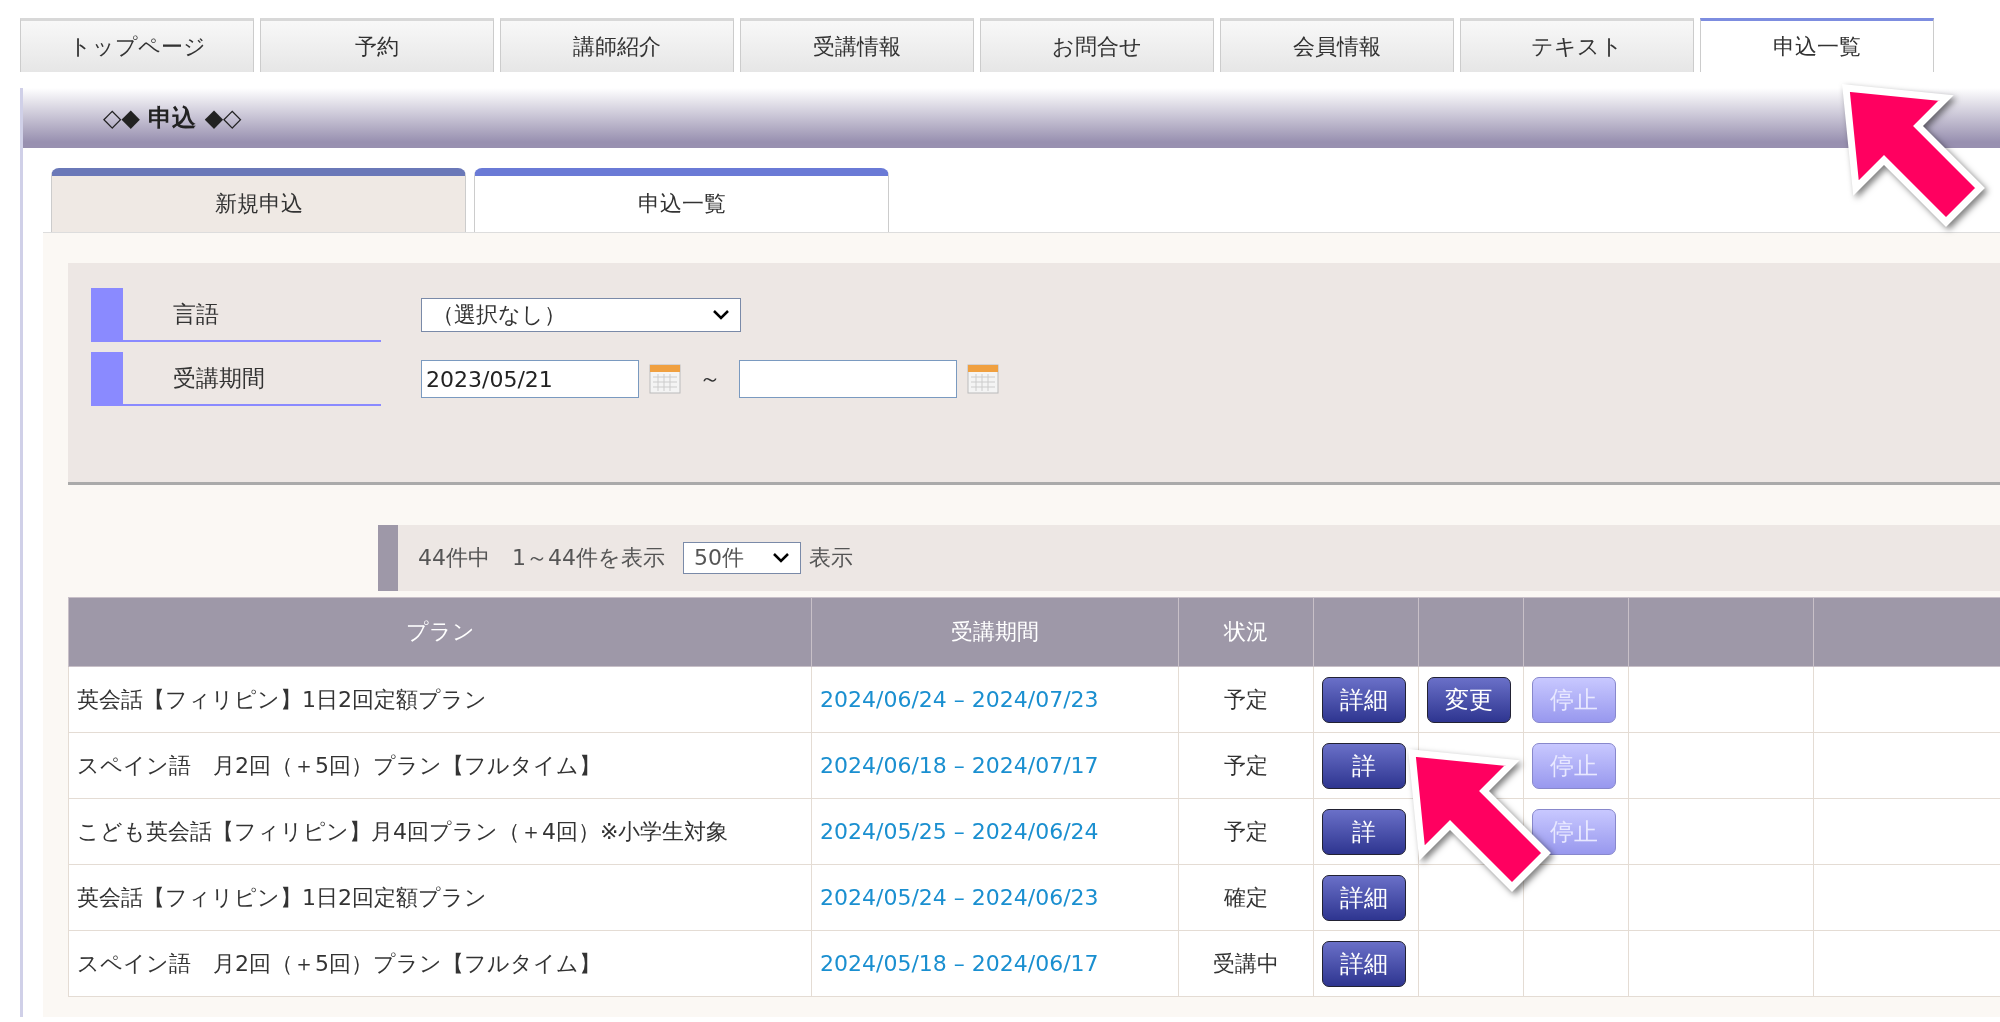  I want to click on date-field, so click(848, 379).